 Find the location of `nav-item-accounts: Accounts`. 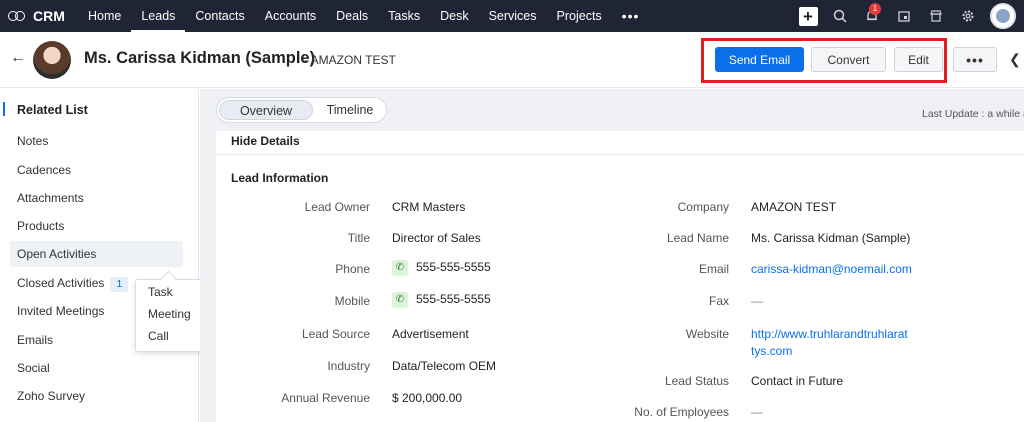

nav-item-accounts: Accounts is located at coordinates (290, 16).